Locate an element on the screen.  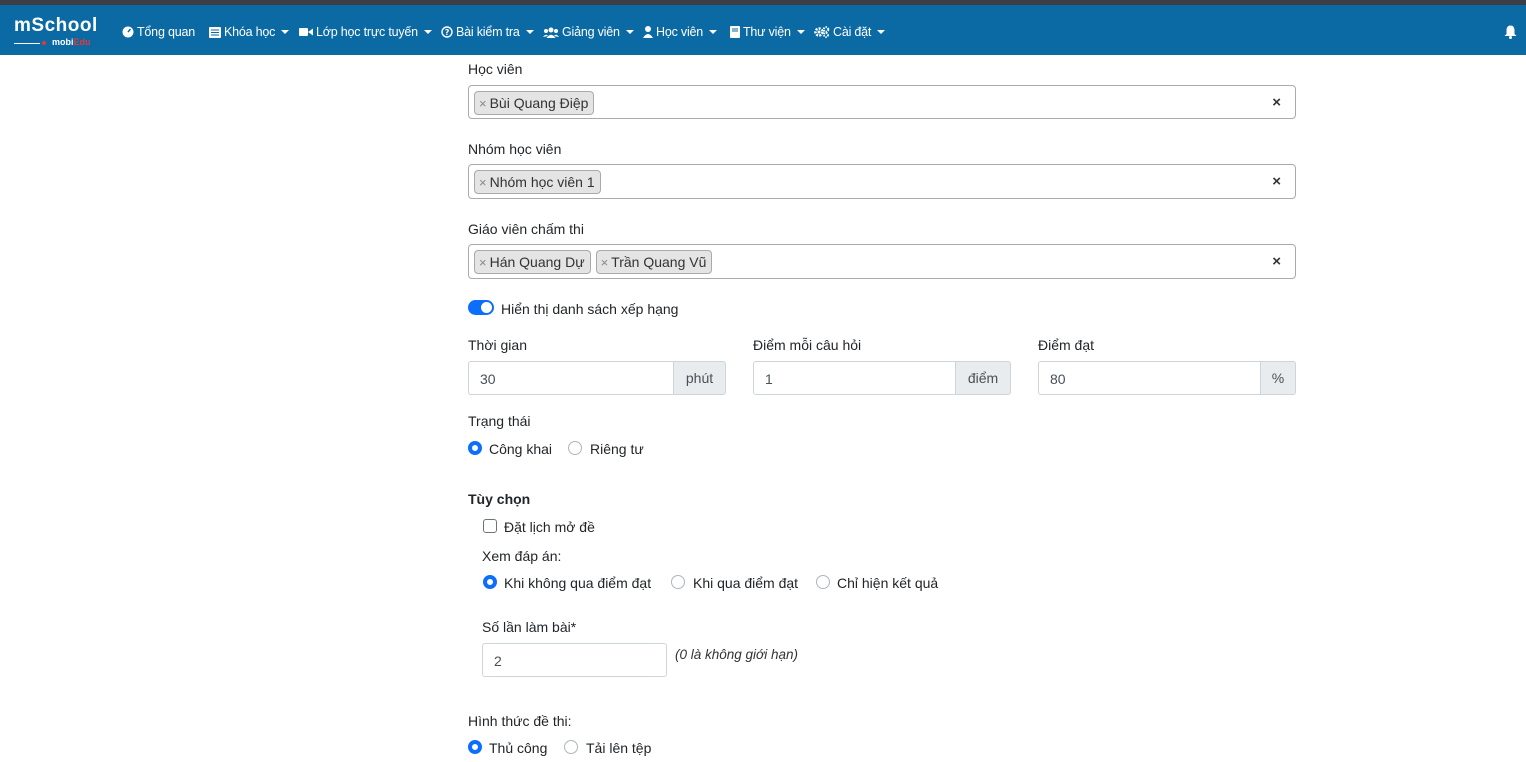
schedule-checkbox is located at coordinates (490, 526).